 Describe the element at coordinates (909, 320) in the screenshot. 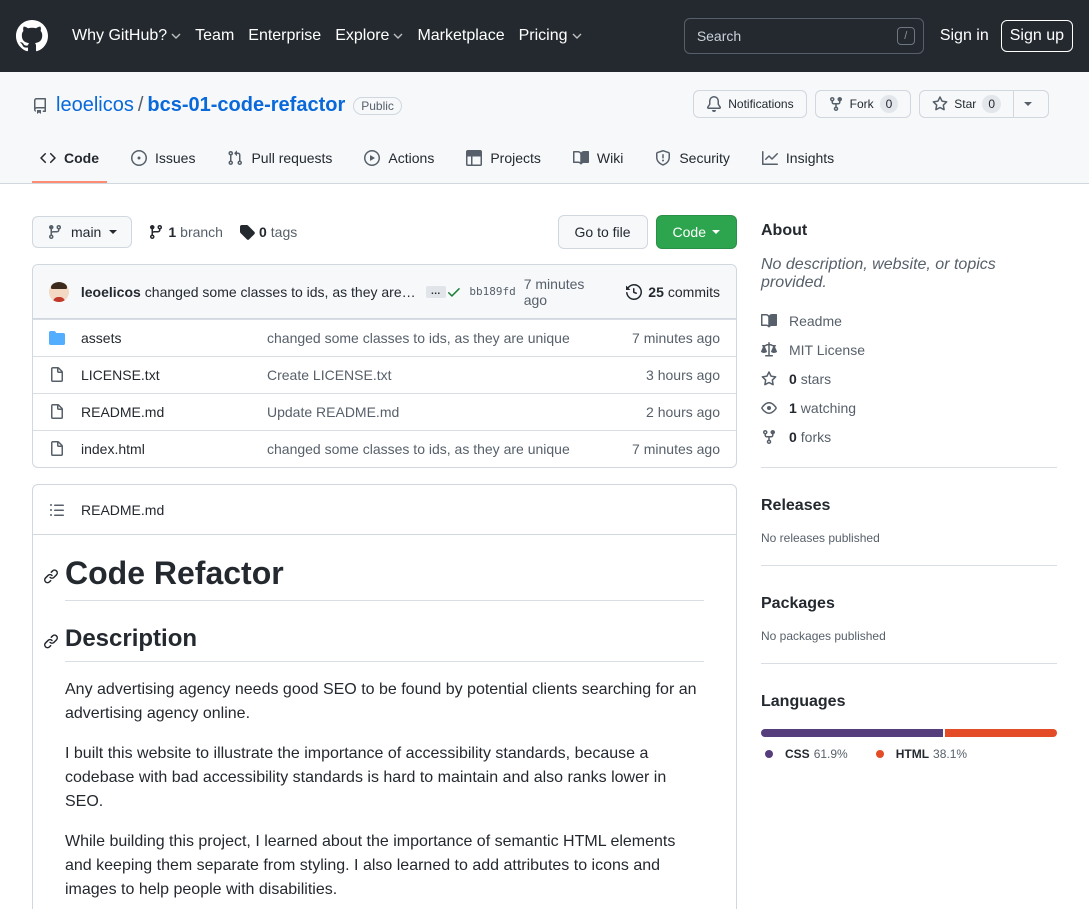

I see `readme-link: Readme` at that location.